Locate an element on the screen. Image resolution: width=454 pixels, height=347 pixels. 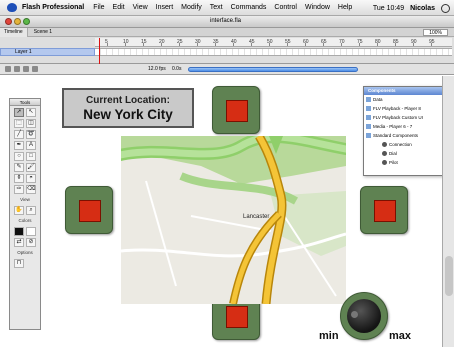
pen-tool-icon: ✒ is located at coordinates (19, 145).